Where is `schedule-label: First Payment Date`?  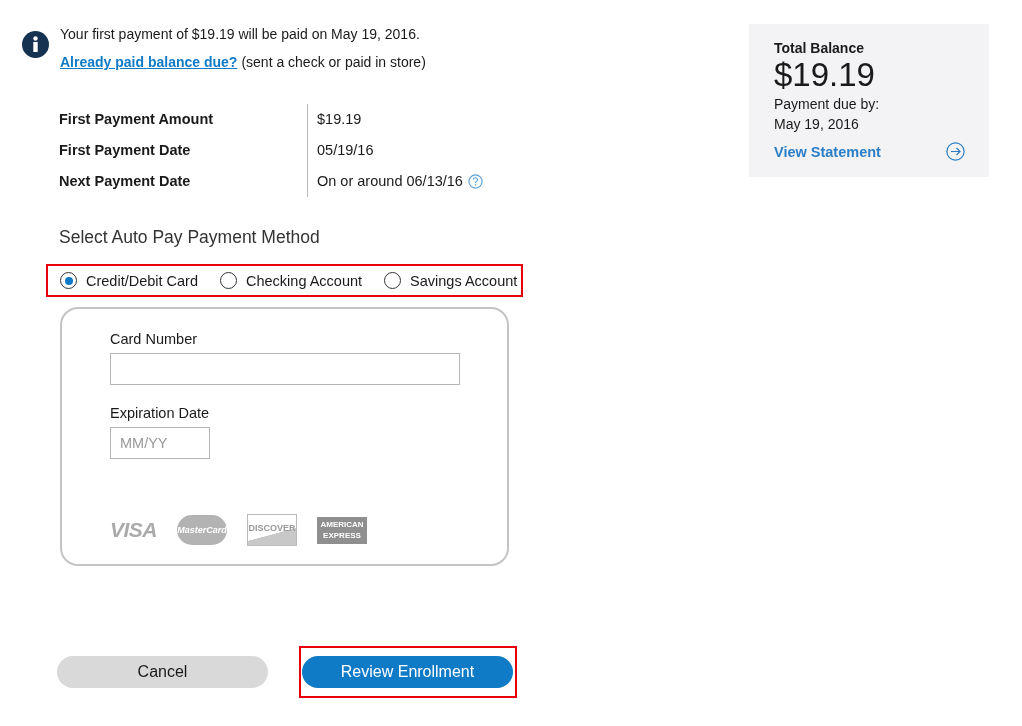 schedule-label: First Payment Date is located at coordinates (125, 150).